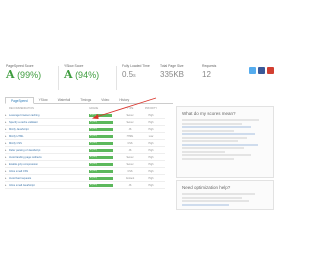 The width and height of the screenshot is (320, 278). What do you see at coordinates (151, 108) in the screenshot?
I see `header-priority: PRIORITY` at bounding box center [151, 108].